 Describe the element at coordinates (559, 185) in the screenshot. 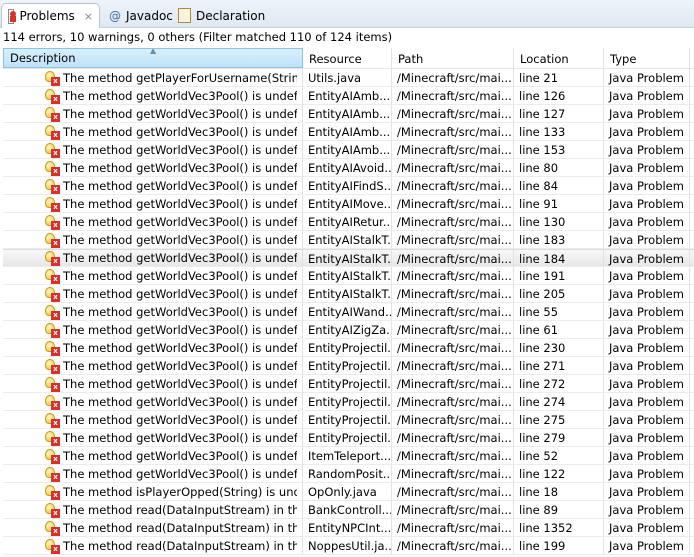

I see `location-cell: line 84` at that location.